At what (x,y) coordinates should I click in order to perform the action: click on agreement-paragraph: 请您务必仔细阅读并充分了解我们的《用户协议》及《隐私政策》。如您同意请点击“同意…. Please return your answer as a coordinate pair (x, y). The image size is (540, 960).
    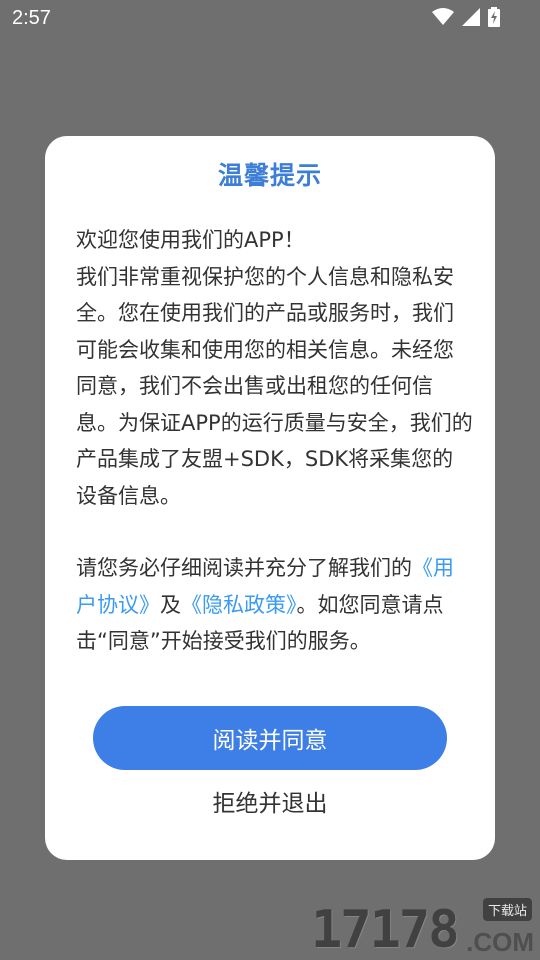
    Looking at the image, I should click on (275, 601).